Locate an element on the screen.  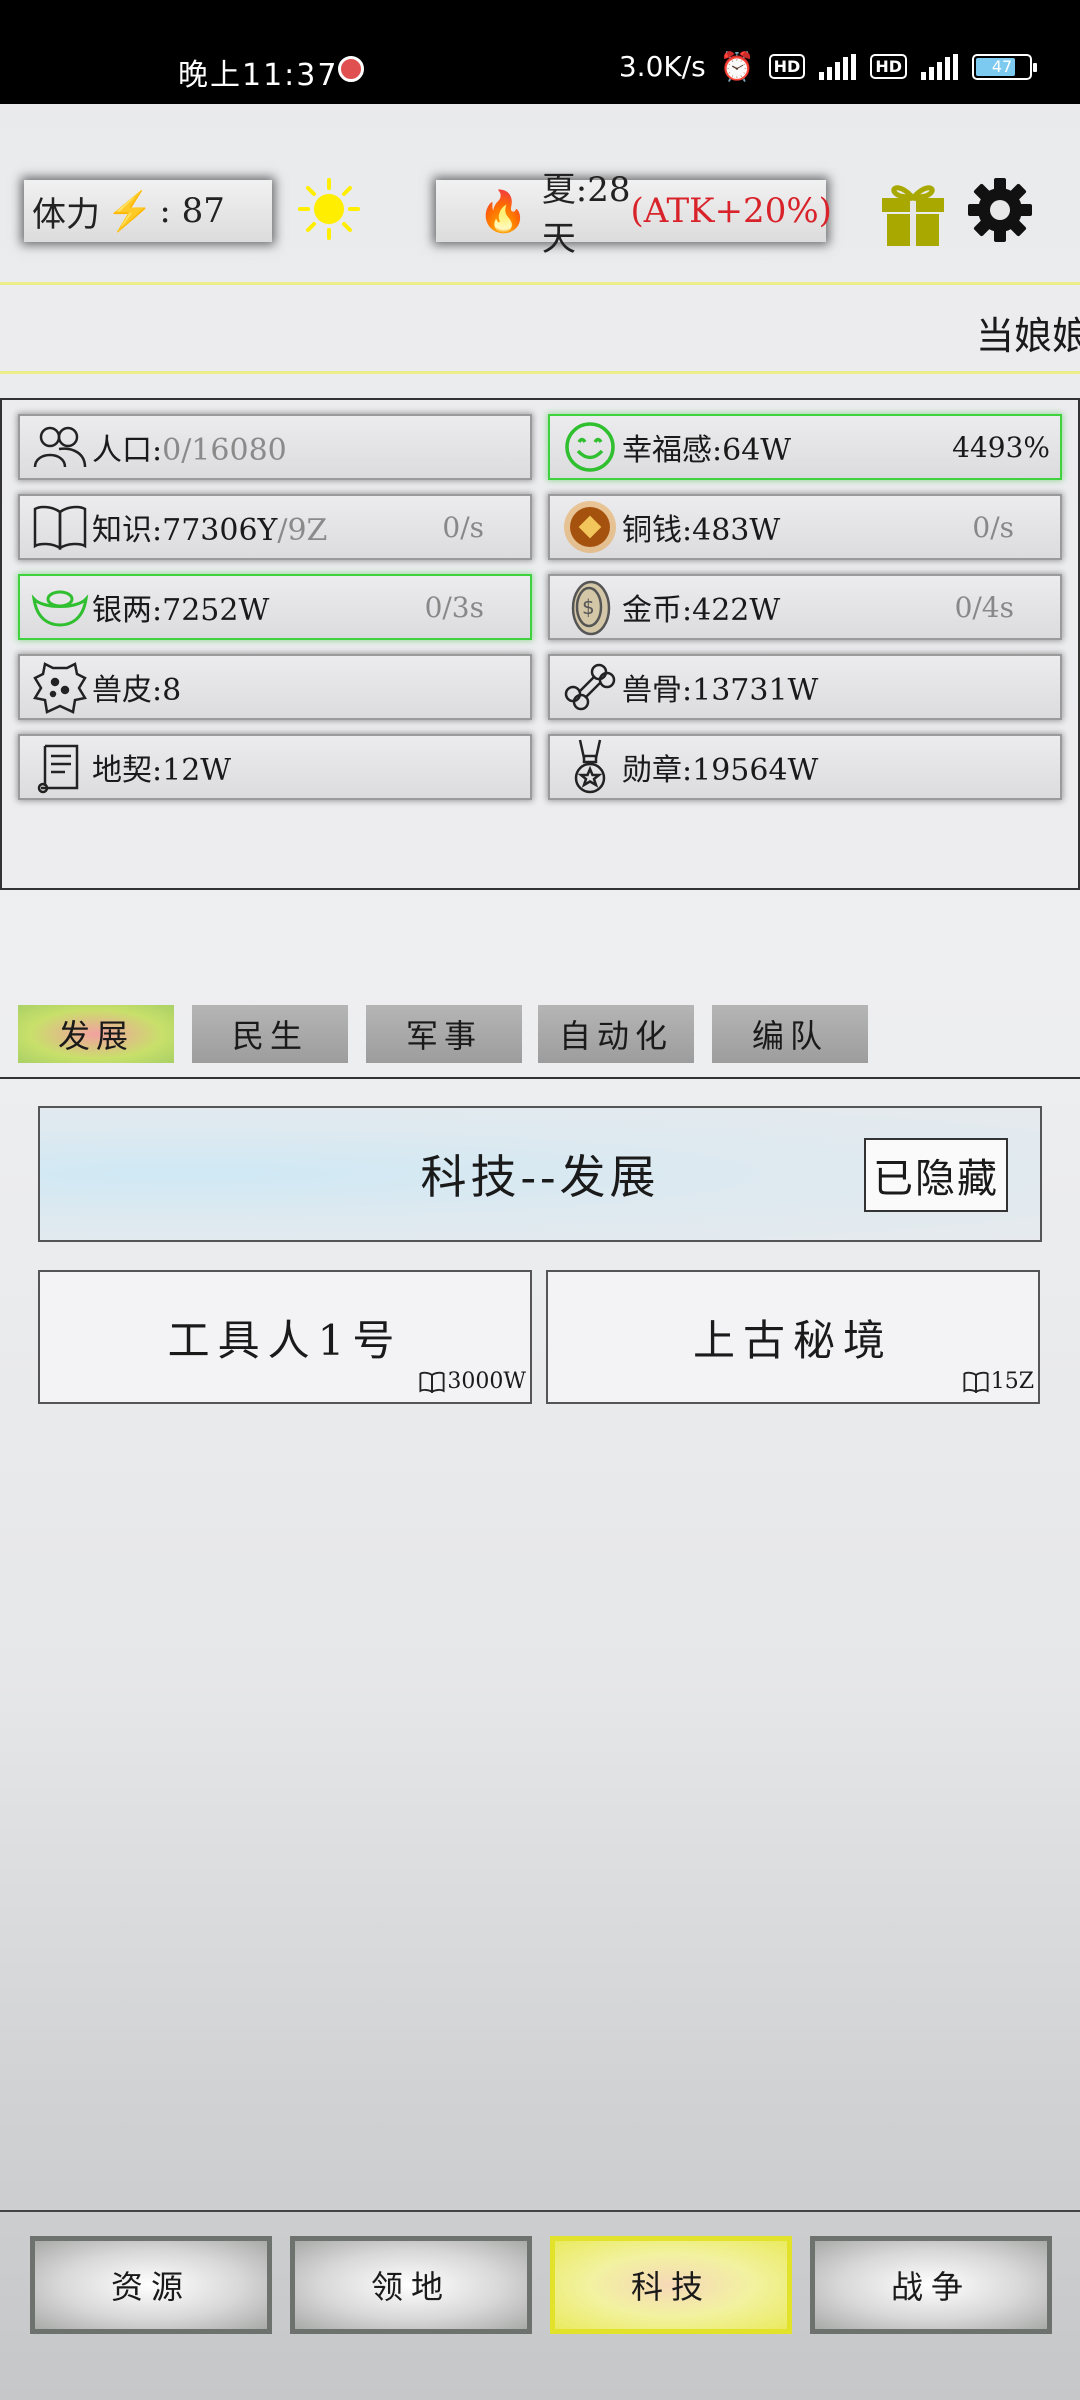
net-speed: 3.0K/s is located at coordinates (662, 66).